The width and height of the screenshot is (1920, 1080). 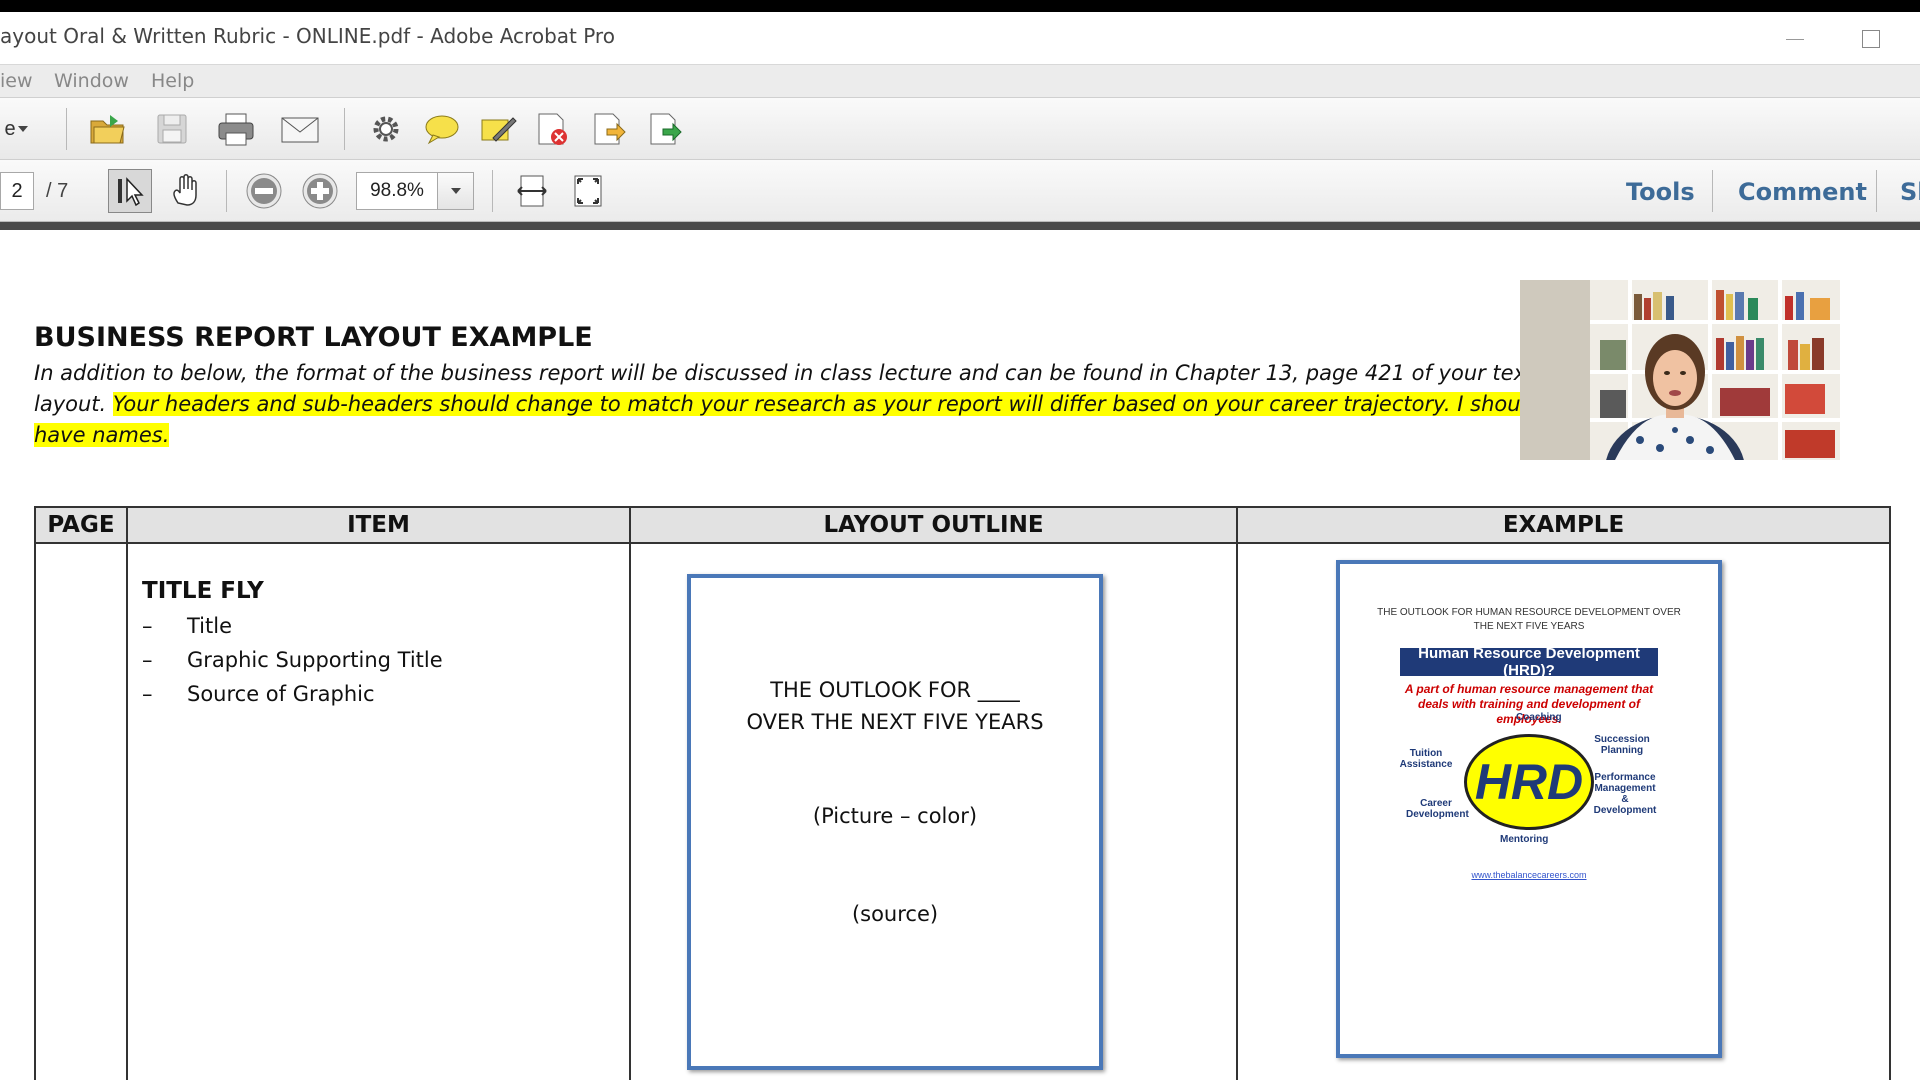 What do you see at coordinates (203, 591) in the screenshot?
I see `item-title: TITLE FLY` at bounding box center [203, 591].